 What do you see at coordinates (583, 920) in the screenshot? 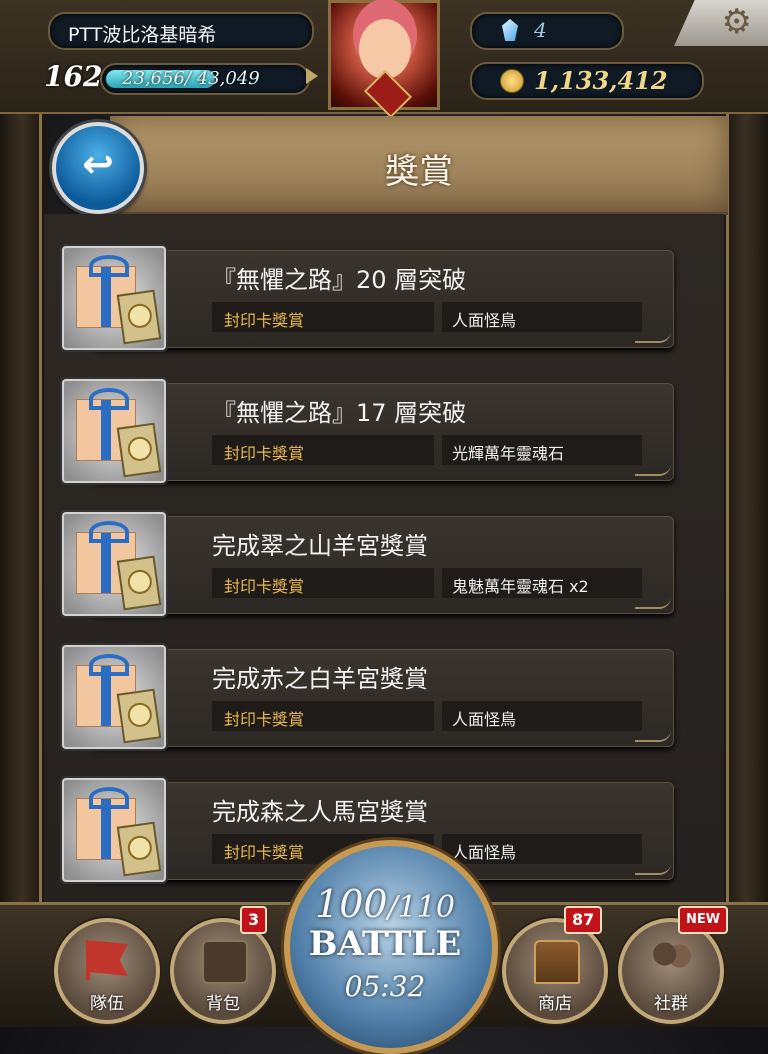
I see `shop-badge: 87` at bounding box center [583, 920].